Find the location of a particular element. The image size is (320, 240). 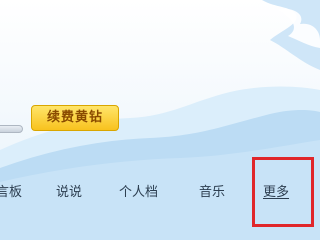

nav-item-message-board: 言板 is located at coordinates (11, 193).